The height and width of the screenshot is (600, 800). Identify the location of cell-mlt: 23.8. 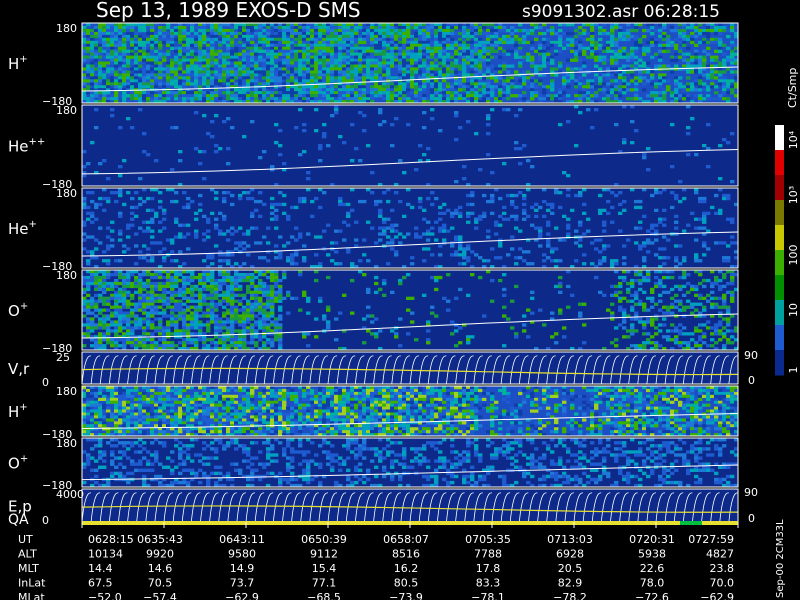
(722, 568).